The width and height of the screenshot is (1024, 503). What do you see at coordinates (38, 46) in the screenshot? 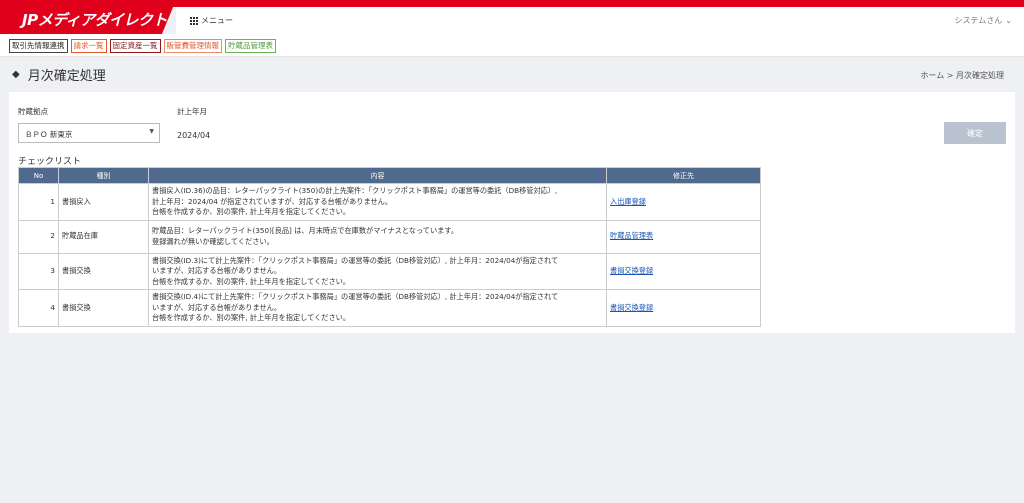
I see `shortcut-partner-sync: 取引先情報連携` at bounding box center [38, 46].